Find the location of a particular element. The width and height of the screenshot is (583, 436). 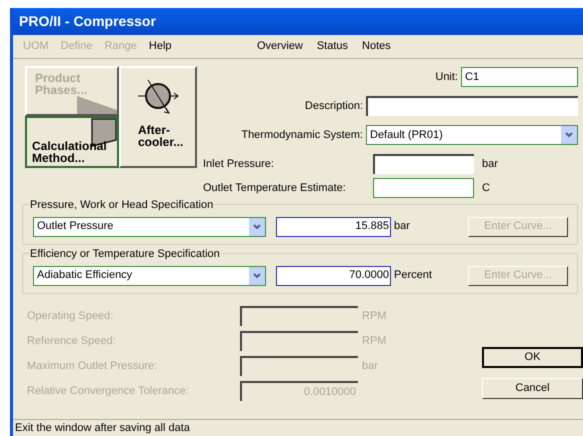

inlet-pressure-field is located at coordinates (423, 164).